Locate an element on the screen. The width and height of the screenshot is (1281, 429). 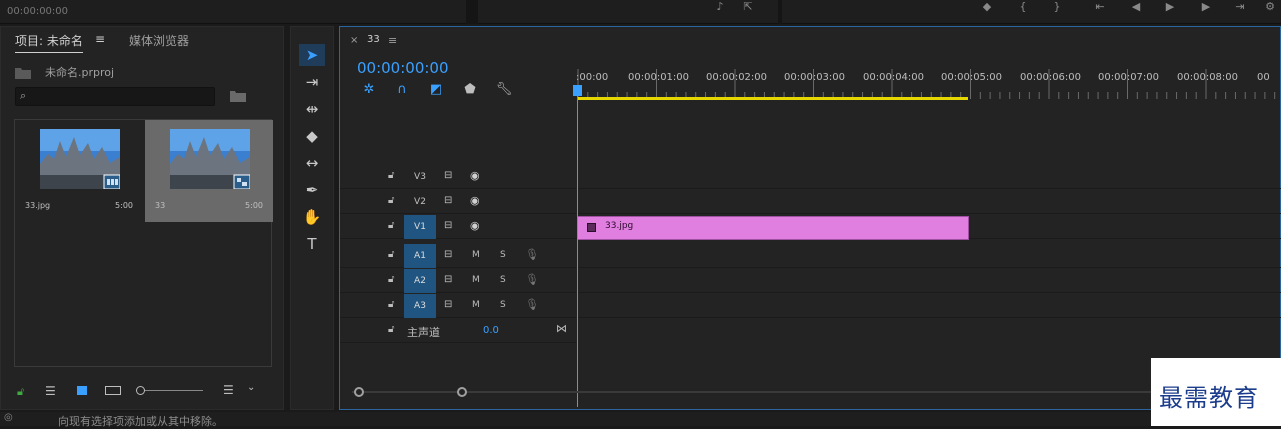
track-lane-a3 is located at coordinates (929, 306).